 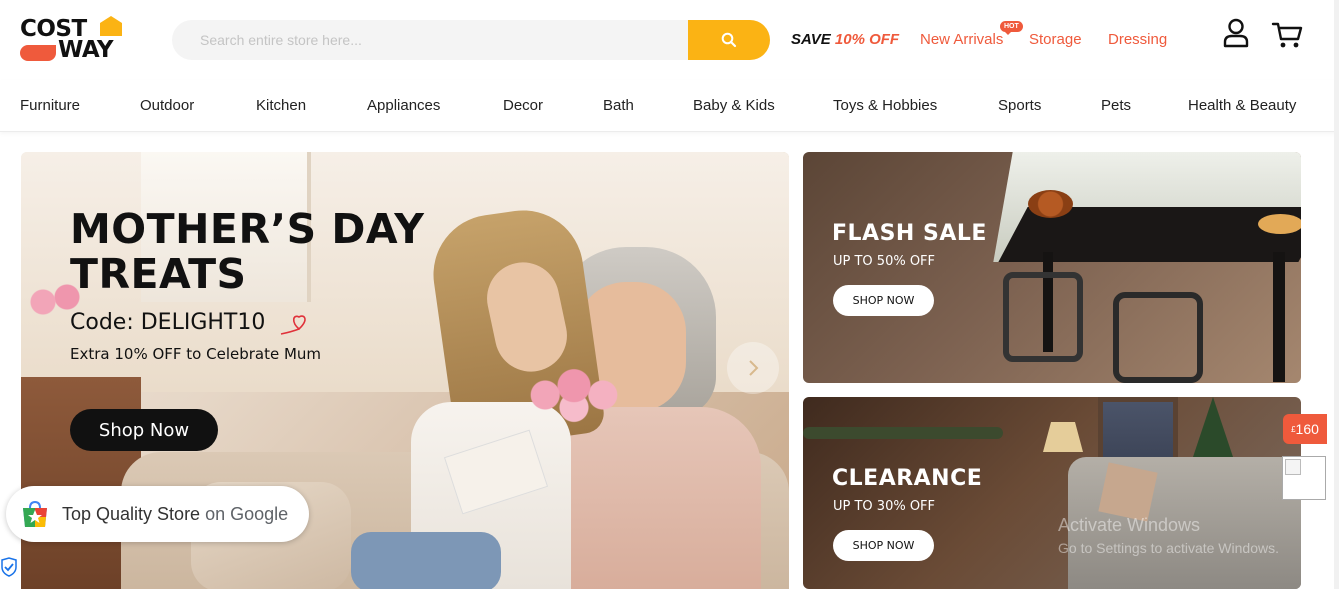 I want to click on cart-icon, so click(x=1287, y=35).